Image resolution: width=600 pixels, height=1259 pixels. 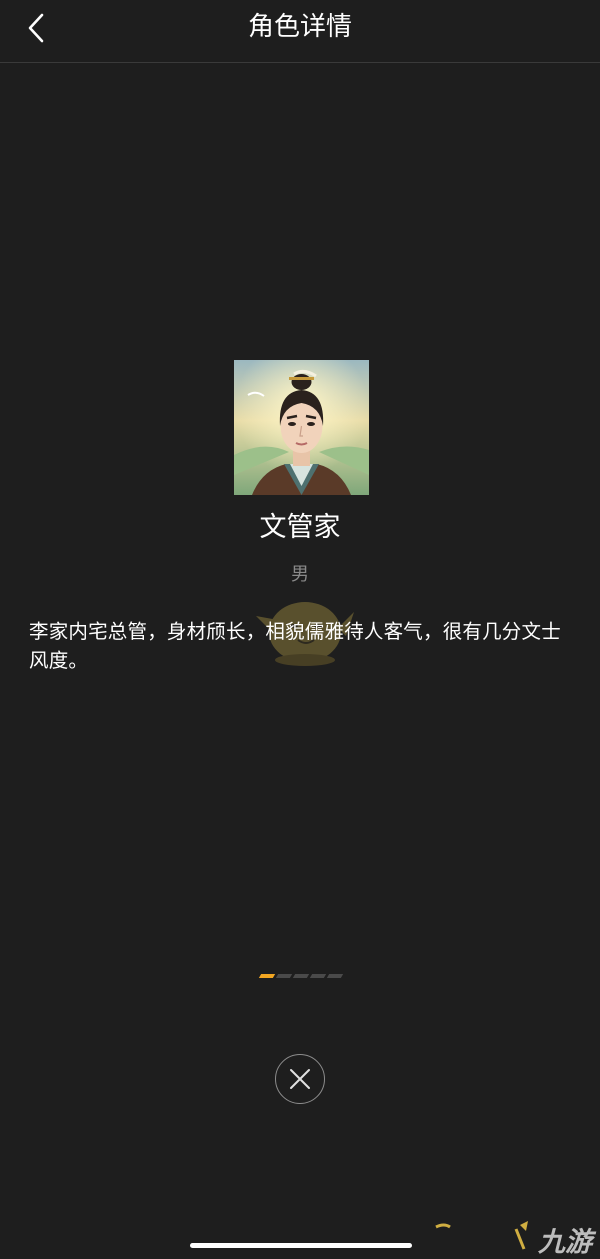 I want to click on site-watermark: 九游, so click(x=515, y=1237).